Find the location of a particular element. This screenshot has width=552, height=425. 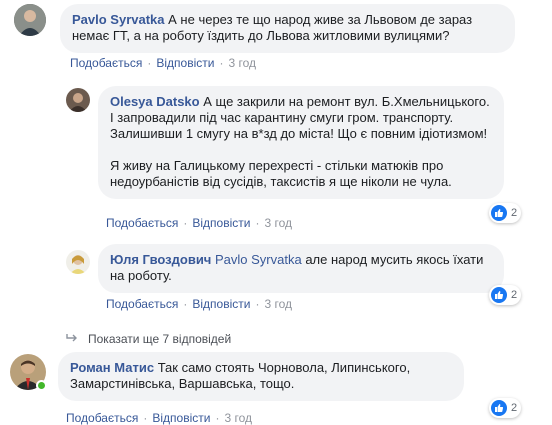

comment-author: Olesya Datsko is located at coordinates (155, 101).